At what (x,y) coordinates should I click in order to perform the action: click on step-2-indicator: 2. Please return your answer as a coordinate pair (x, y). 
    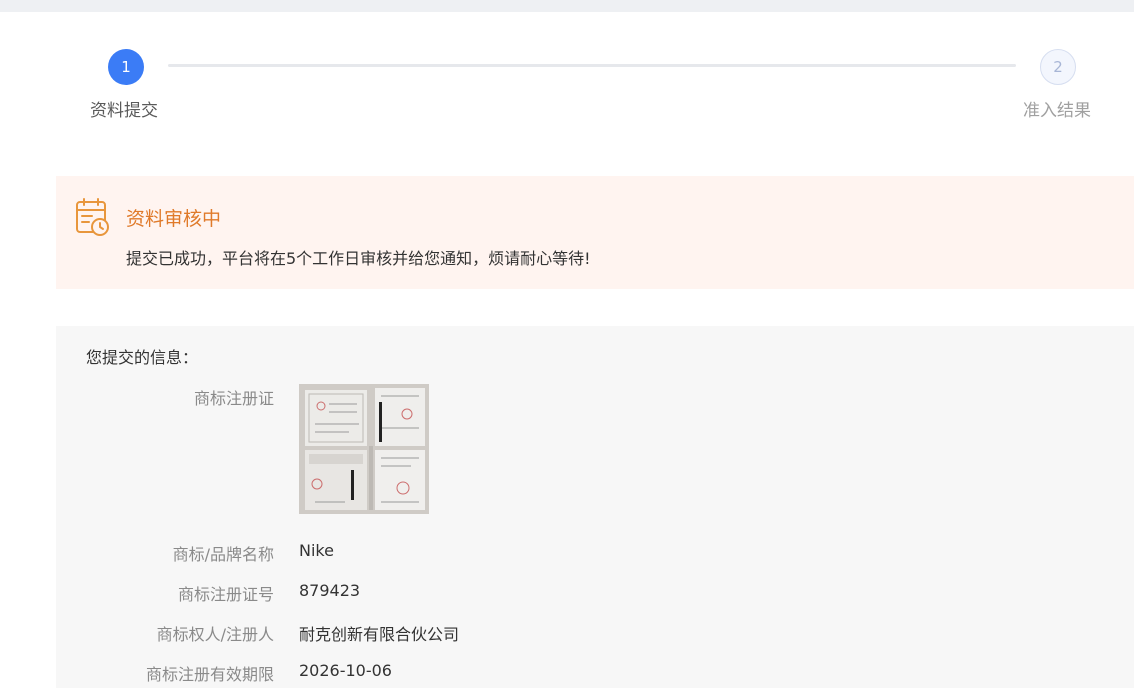
    Looking at the image, I should click on (1058, 67).